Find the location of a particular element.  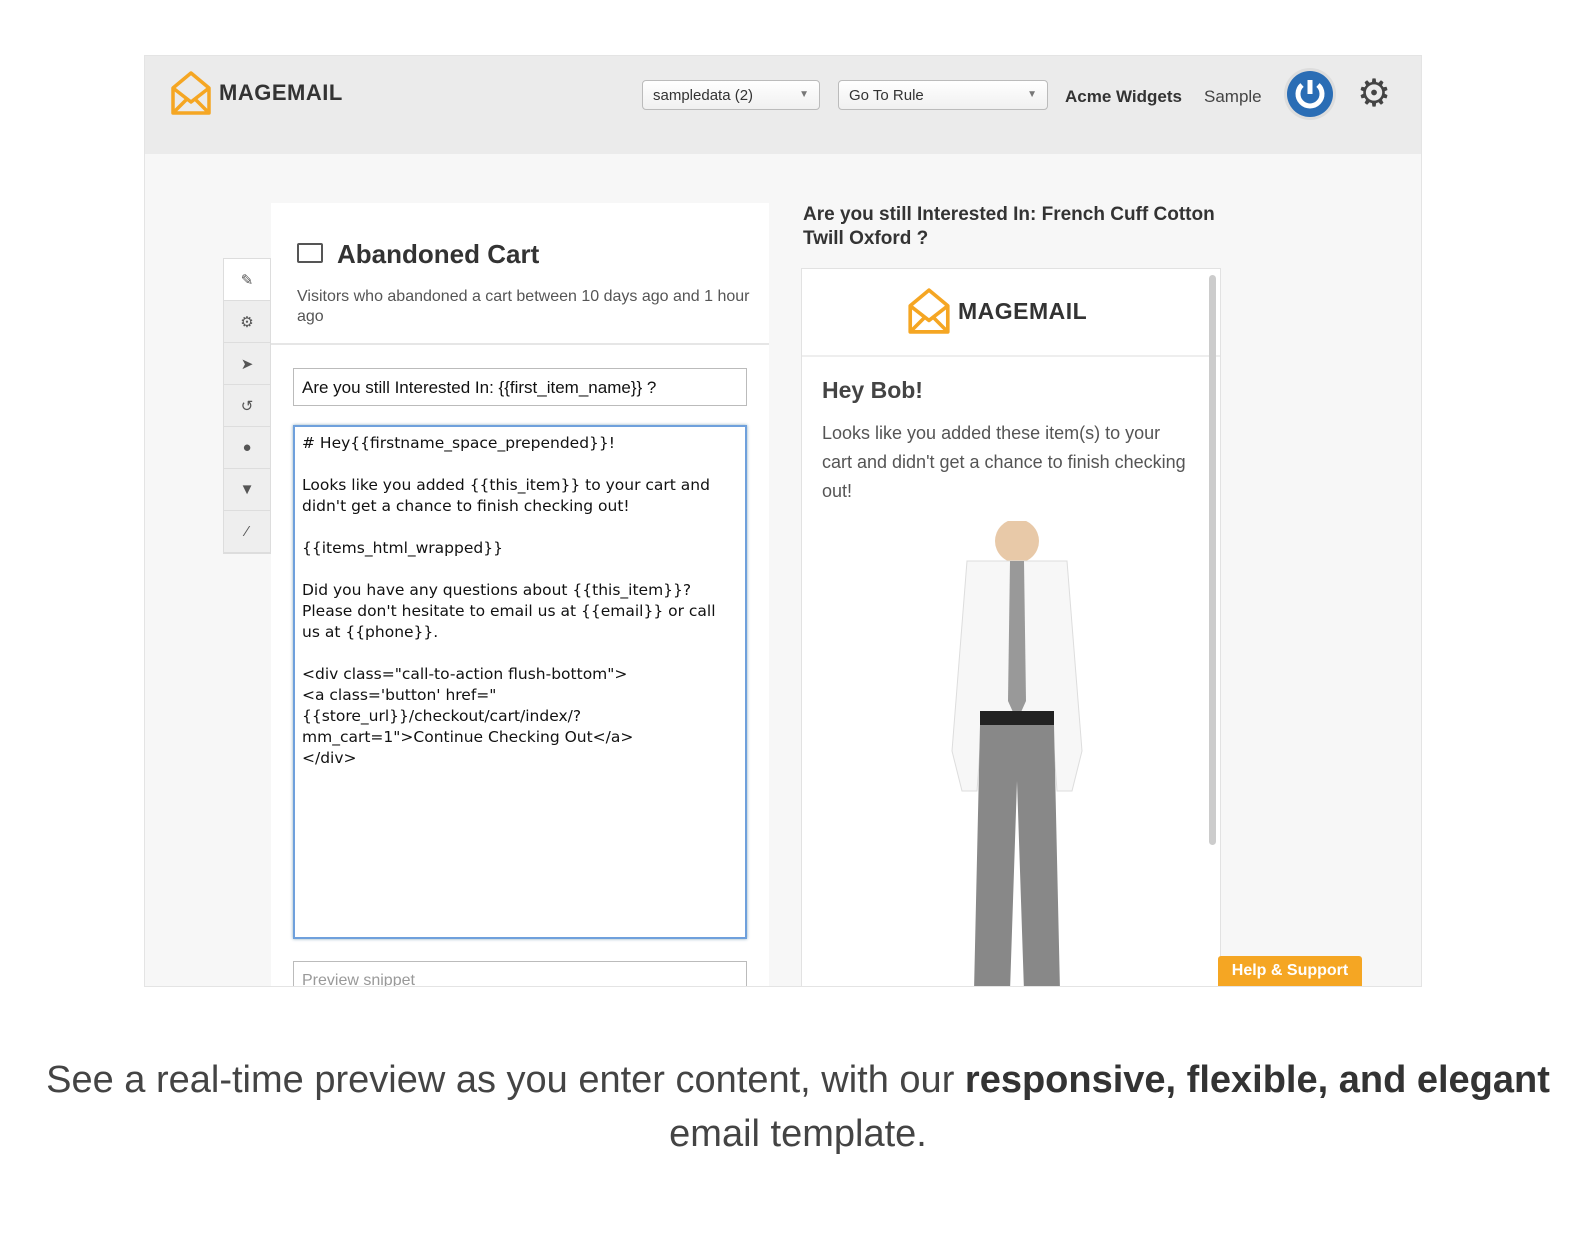

user-icon: ● is located at coordinates (247, 448).